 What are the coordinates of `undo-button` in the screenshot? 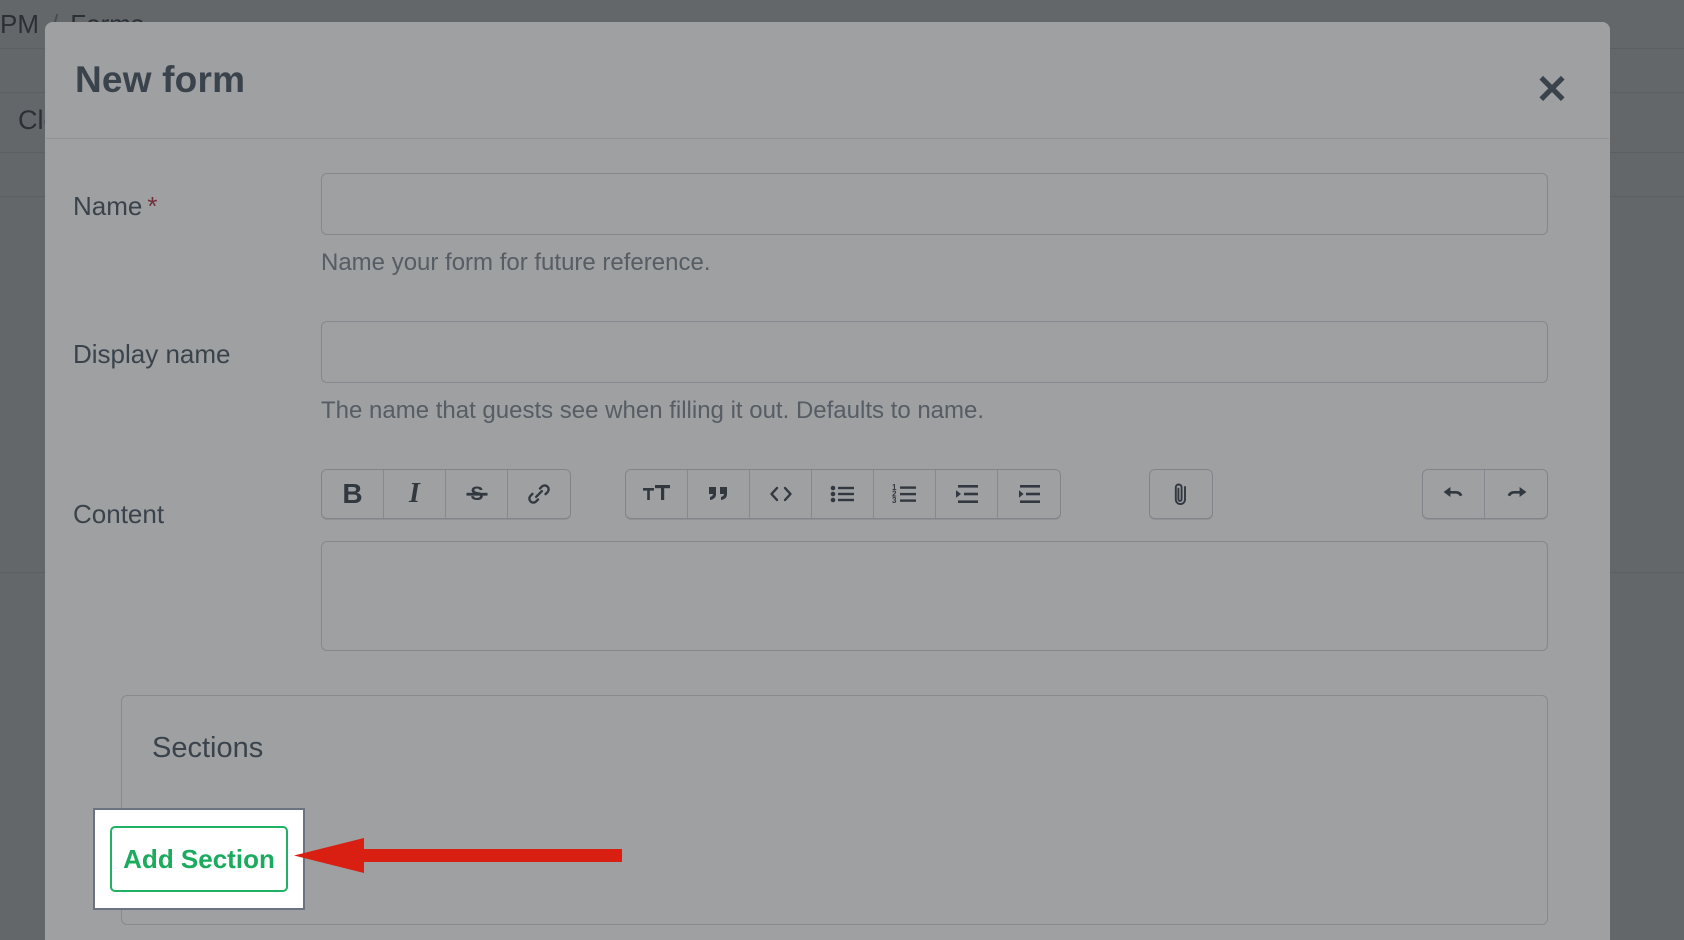 It's located at (1454, 494).